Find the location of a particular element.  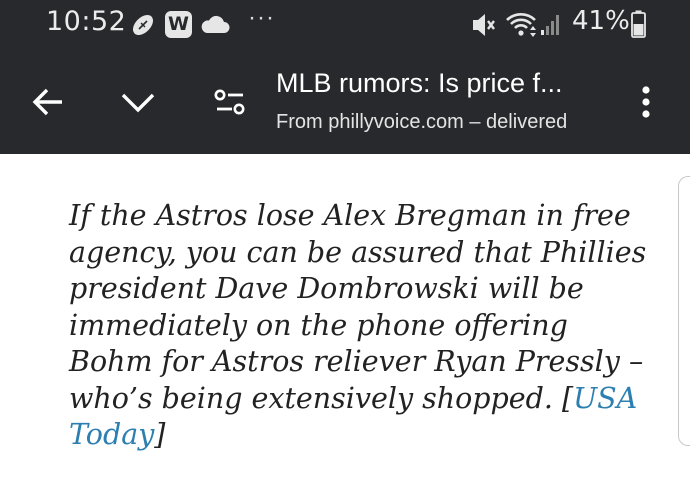

back-arrow-icon is located at coordinates (47, 102).